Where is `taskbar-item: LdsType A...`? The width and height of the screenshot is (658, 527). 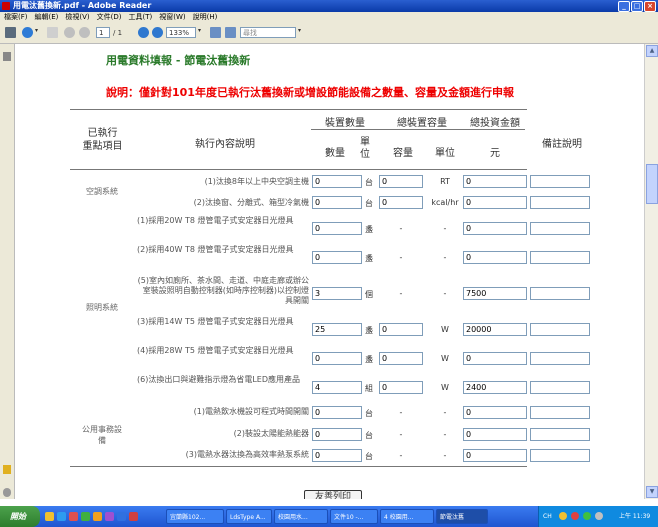
taskbar-item: LdsType A... is located at coordinates (249, 516).